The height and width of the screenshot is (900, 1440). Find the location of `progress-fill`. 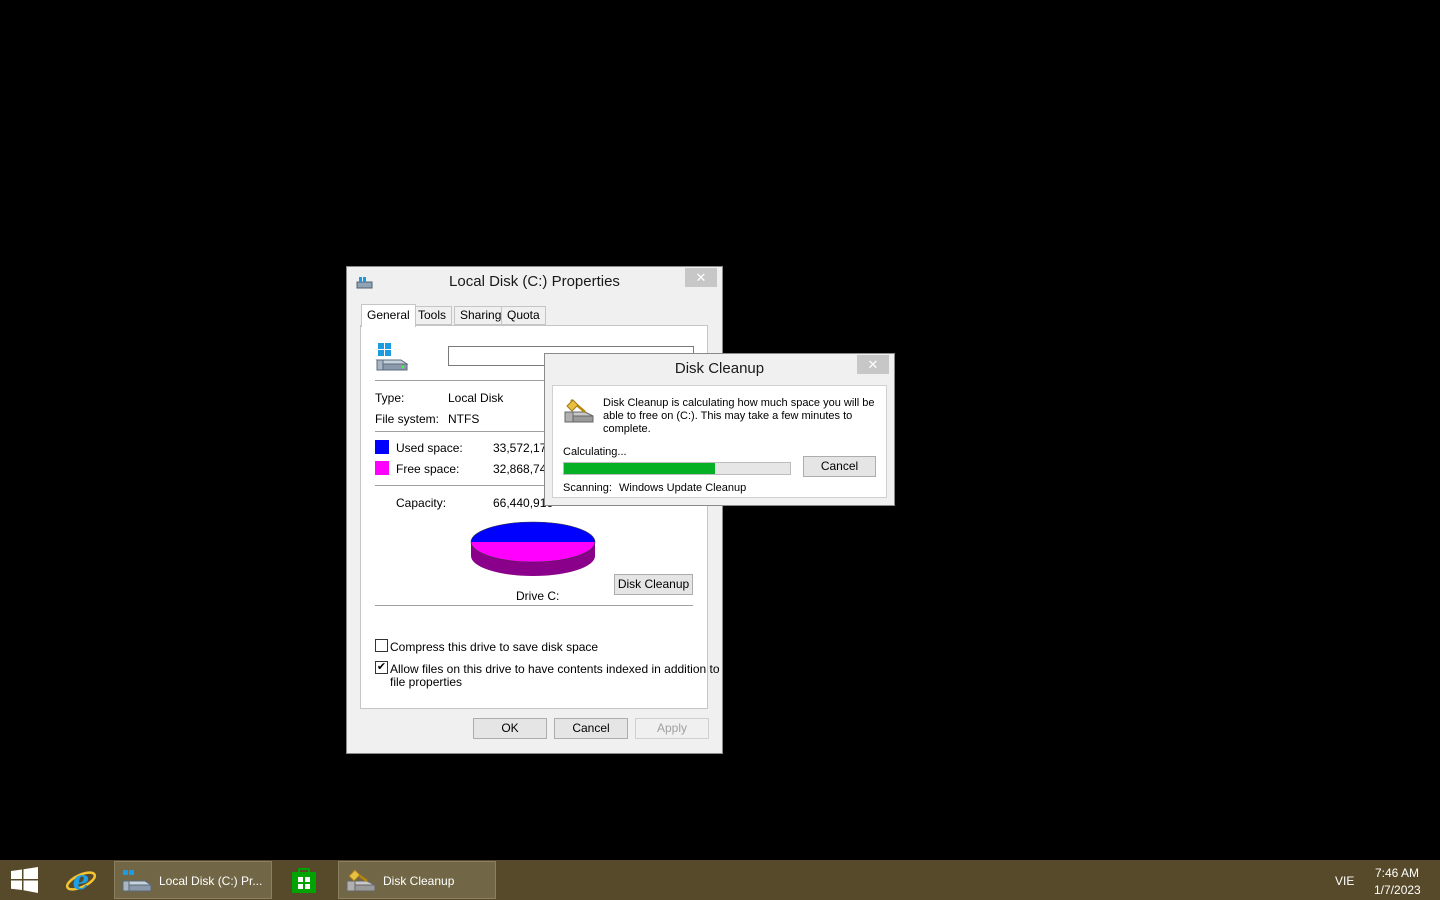

progress-fill is located at coordinates (640, 468).